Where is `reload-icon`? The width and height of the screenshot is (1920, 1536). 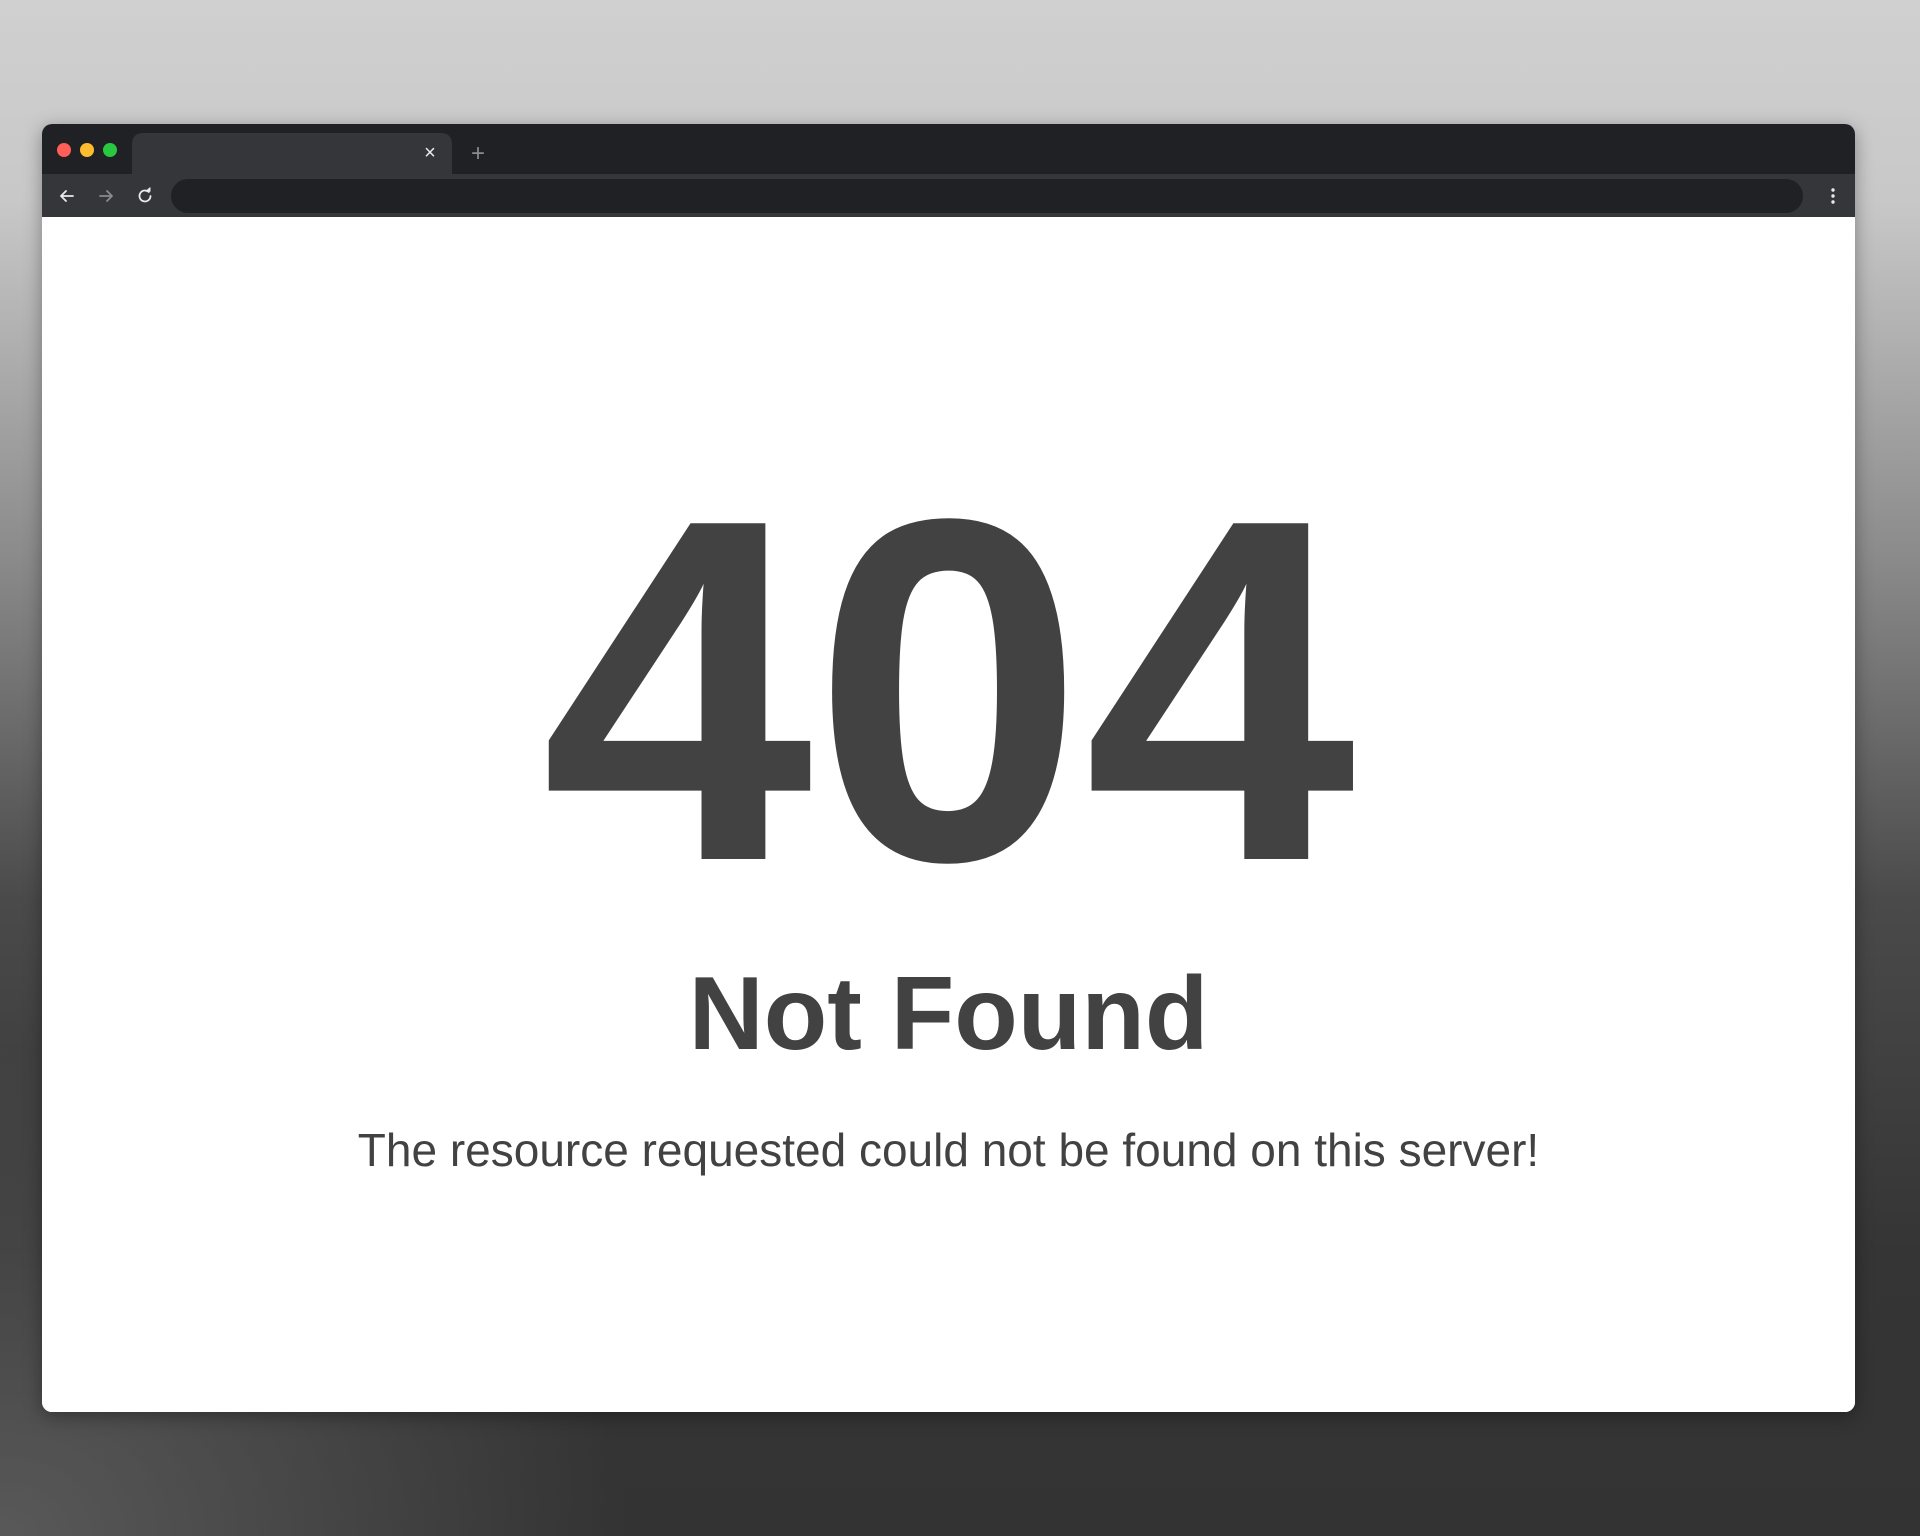
reload-icon is located at coordinates (145, 195).